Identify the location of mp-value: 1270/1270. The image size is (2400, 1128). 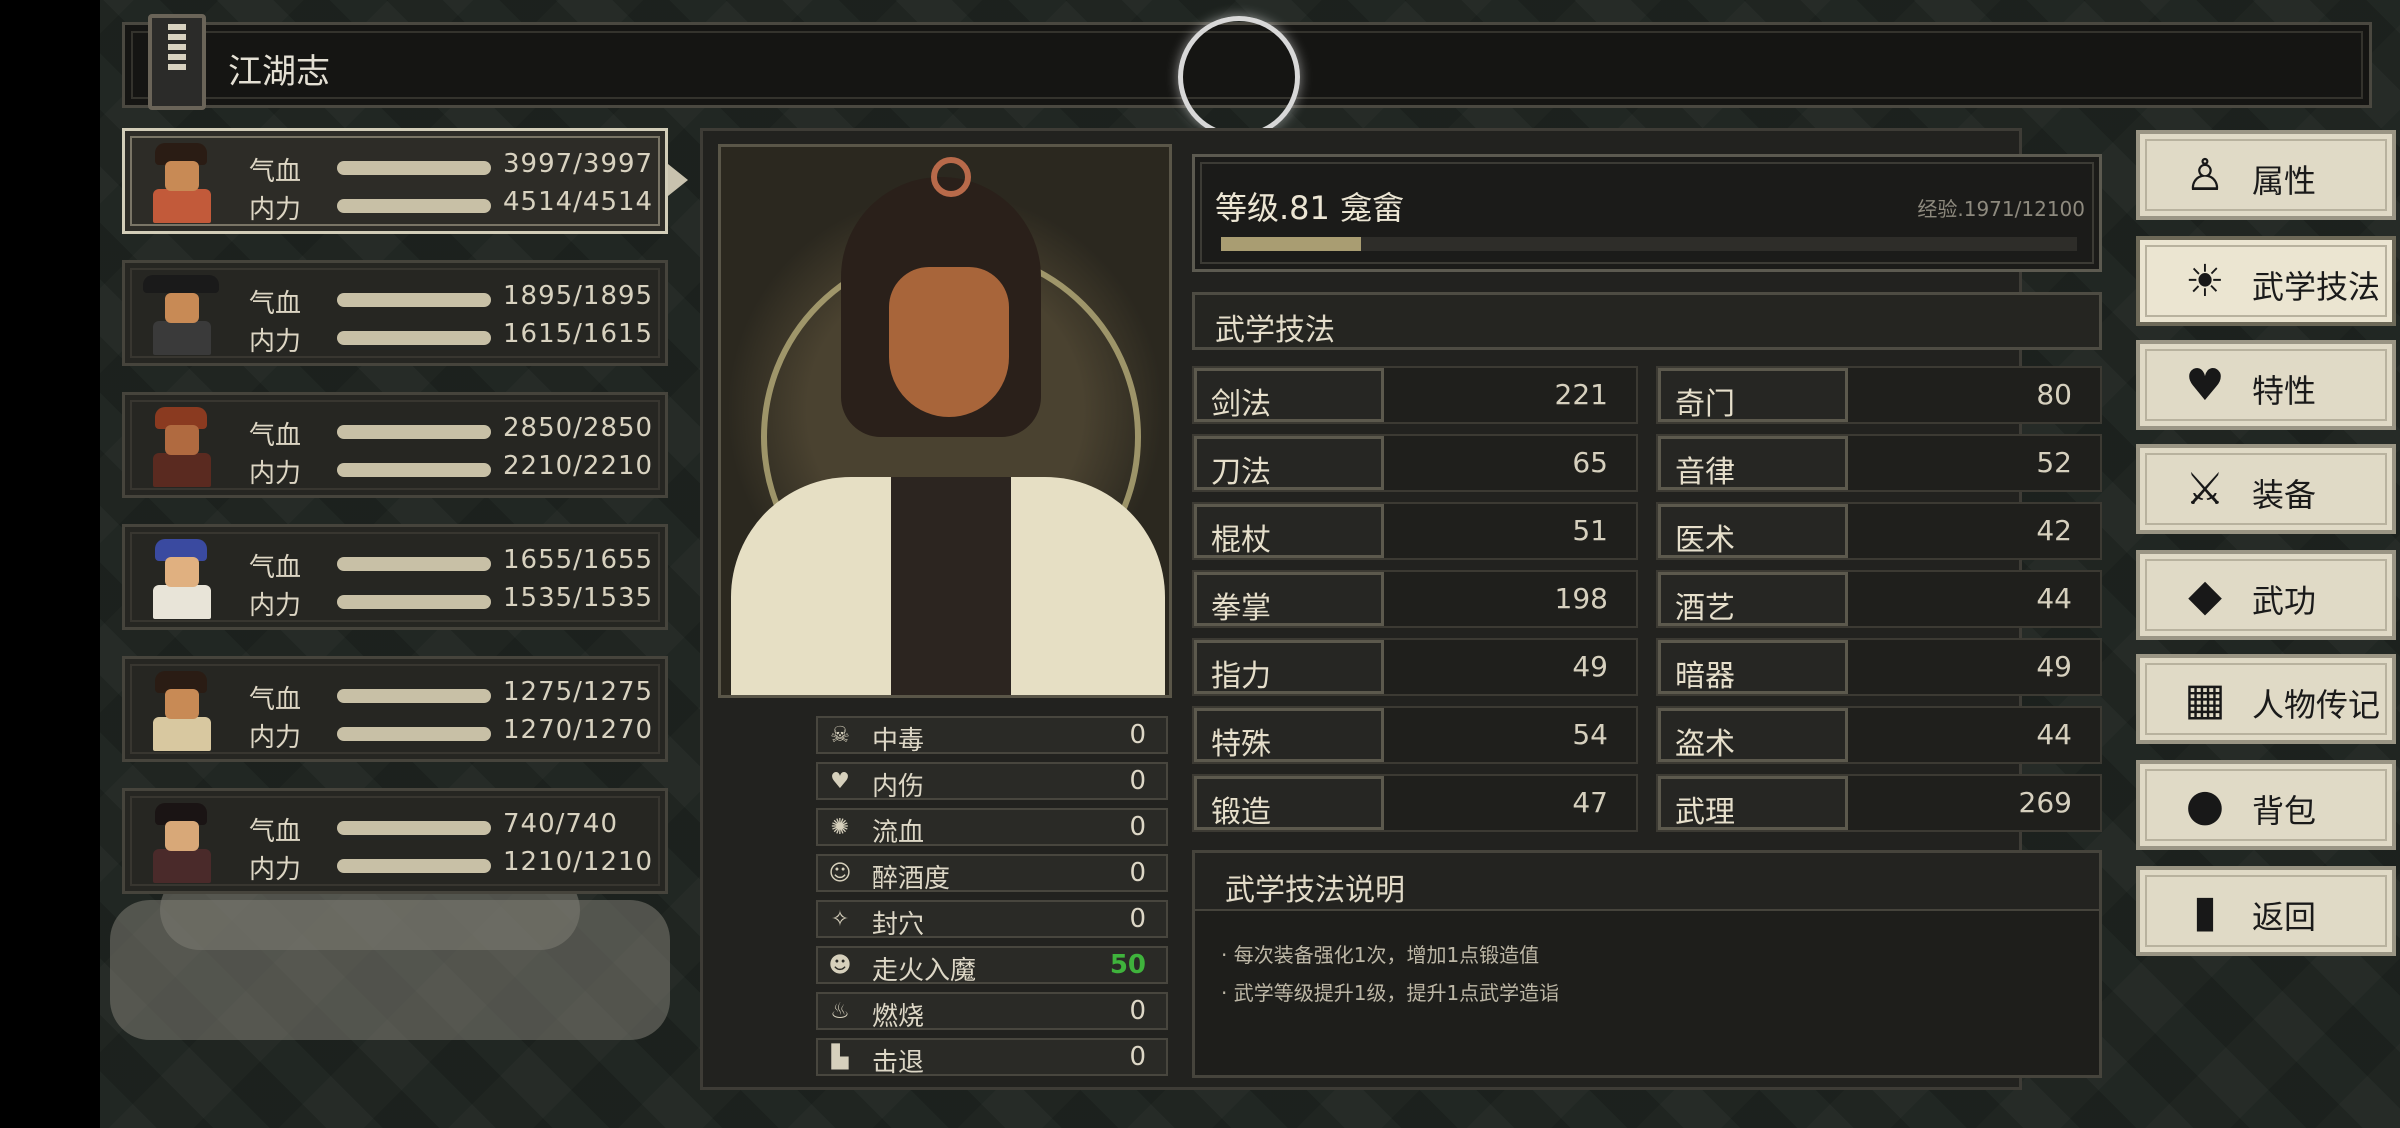
(578, 730).